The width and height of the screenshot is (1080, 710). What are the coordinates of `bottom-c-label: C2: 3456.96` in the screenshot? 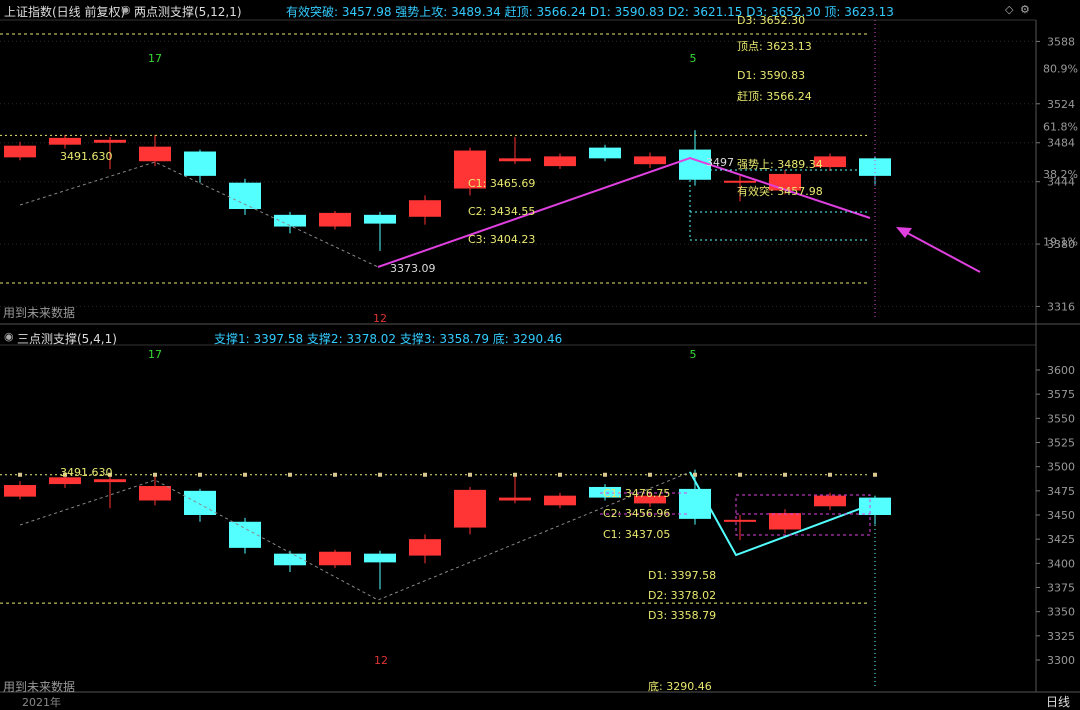 It's located at (636, 513).